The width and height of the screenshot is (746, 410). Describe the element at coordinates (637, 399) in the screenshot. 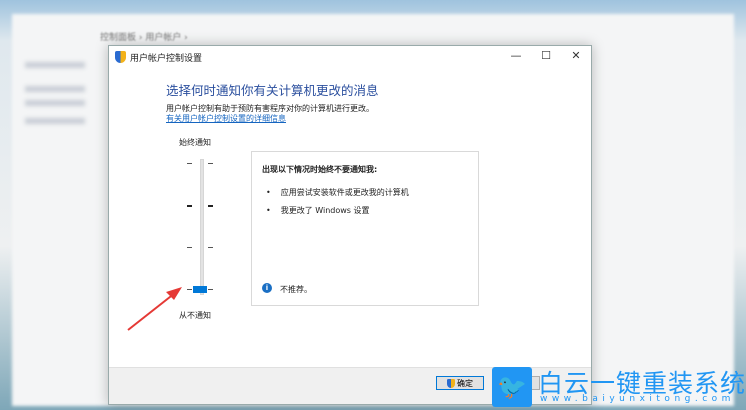

I see `watermark-url: www.baiyunxitong.com` at that location.